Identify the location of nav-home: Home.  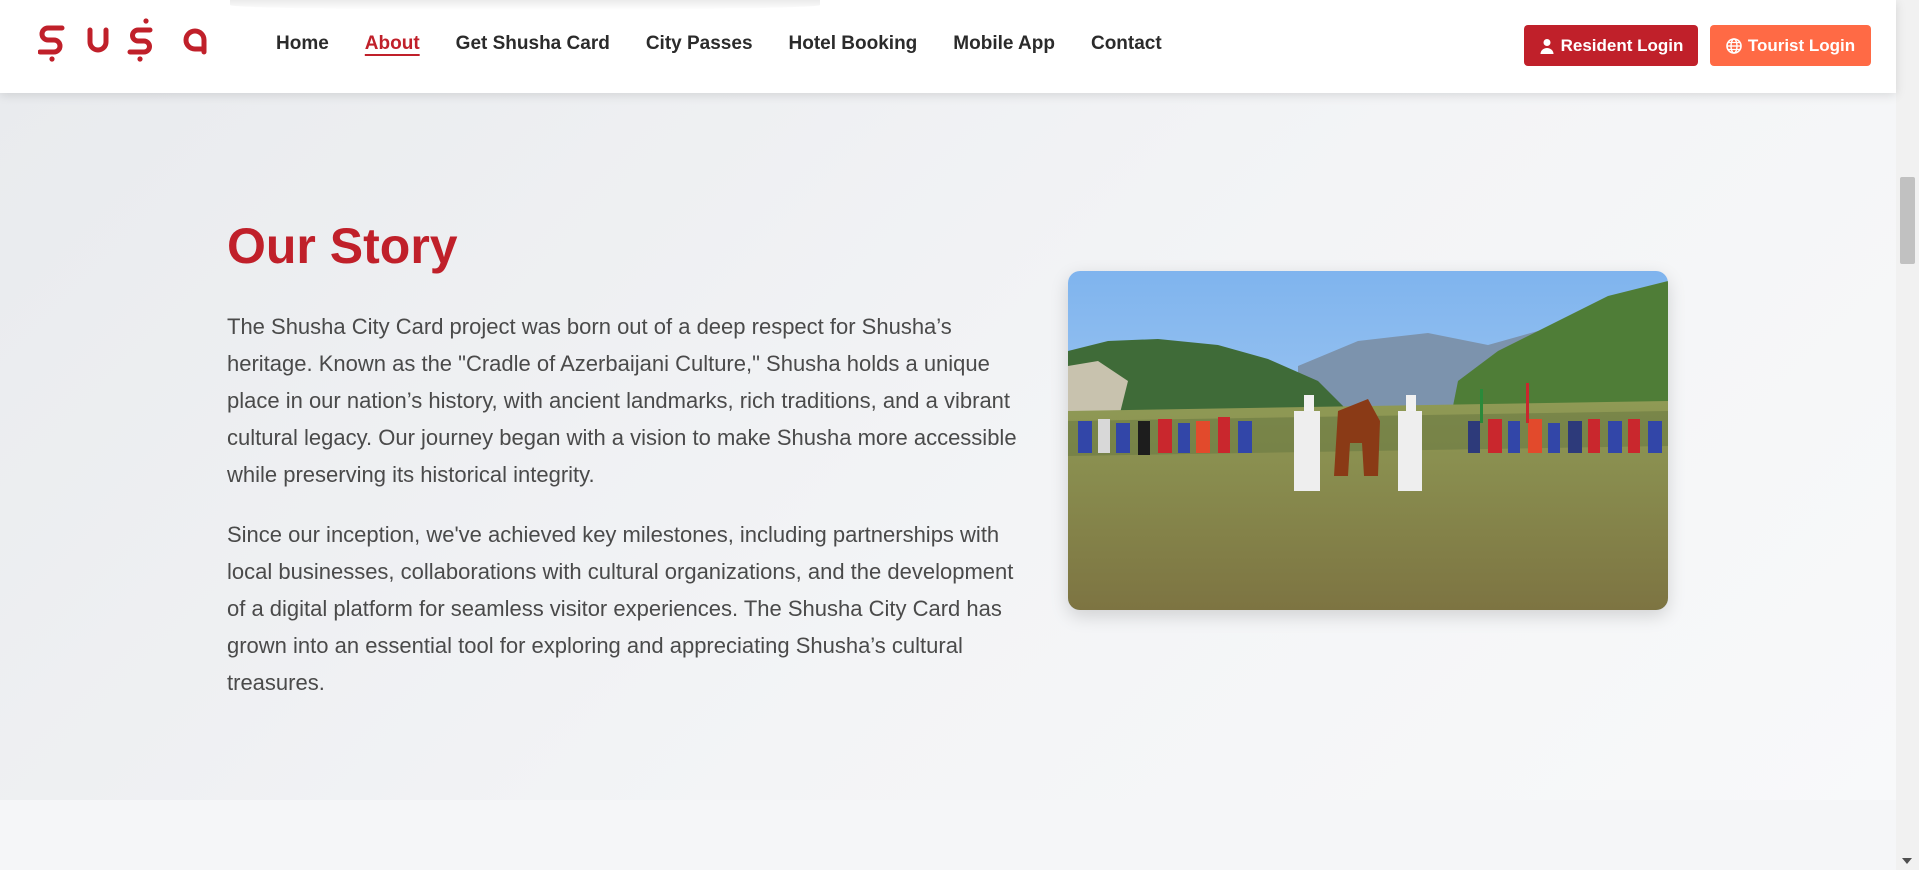
(302, 44).